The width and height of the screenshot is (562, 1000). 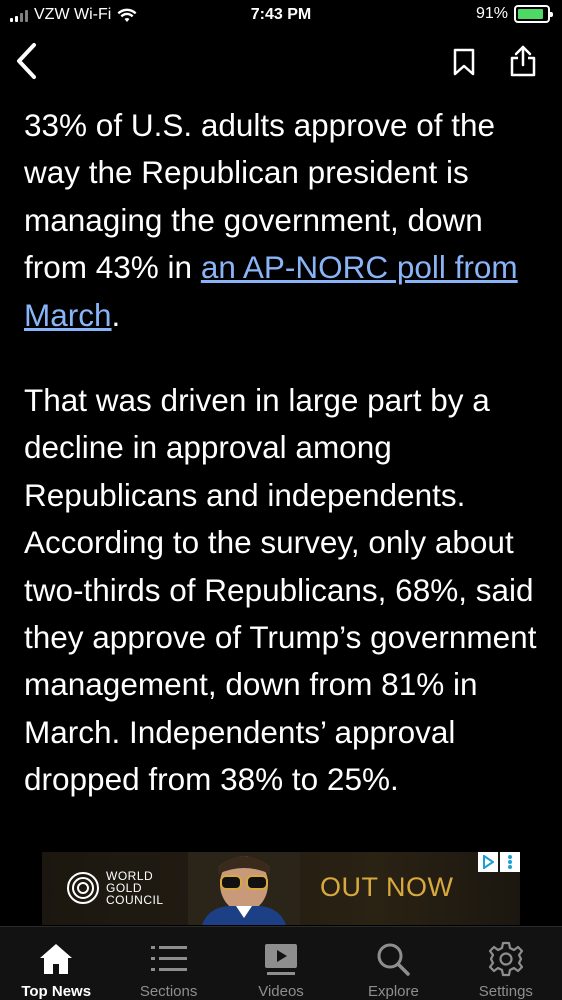 I want to click on share-button, so click(x=523, y=61).